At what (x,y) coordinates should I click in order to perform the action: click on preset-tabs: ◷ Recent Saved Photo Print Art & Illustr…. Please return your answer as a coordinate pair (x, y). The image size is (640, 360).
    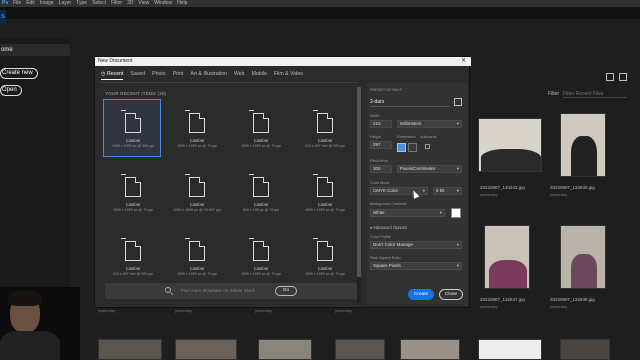
    Looking at the image, I should click on (202, 75).